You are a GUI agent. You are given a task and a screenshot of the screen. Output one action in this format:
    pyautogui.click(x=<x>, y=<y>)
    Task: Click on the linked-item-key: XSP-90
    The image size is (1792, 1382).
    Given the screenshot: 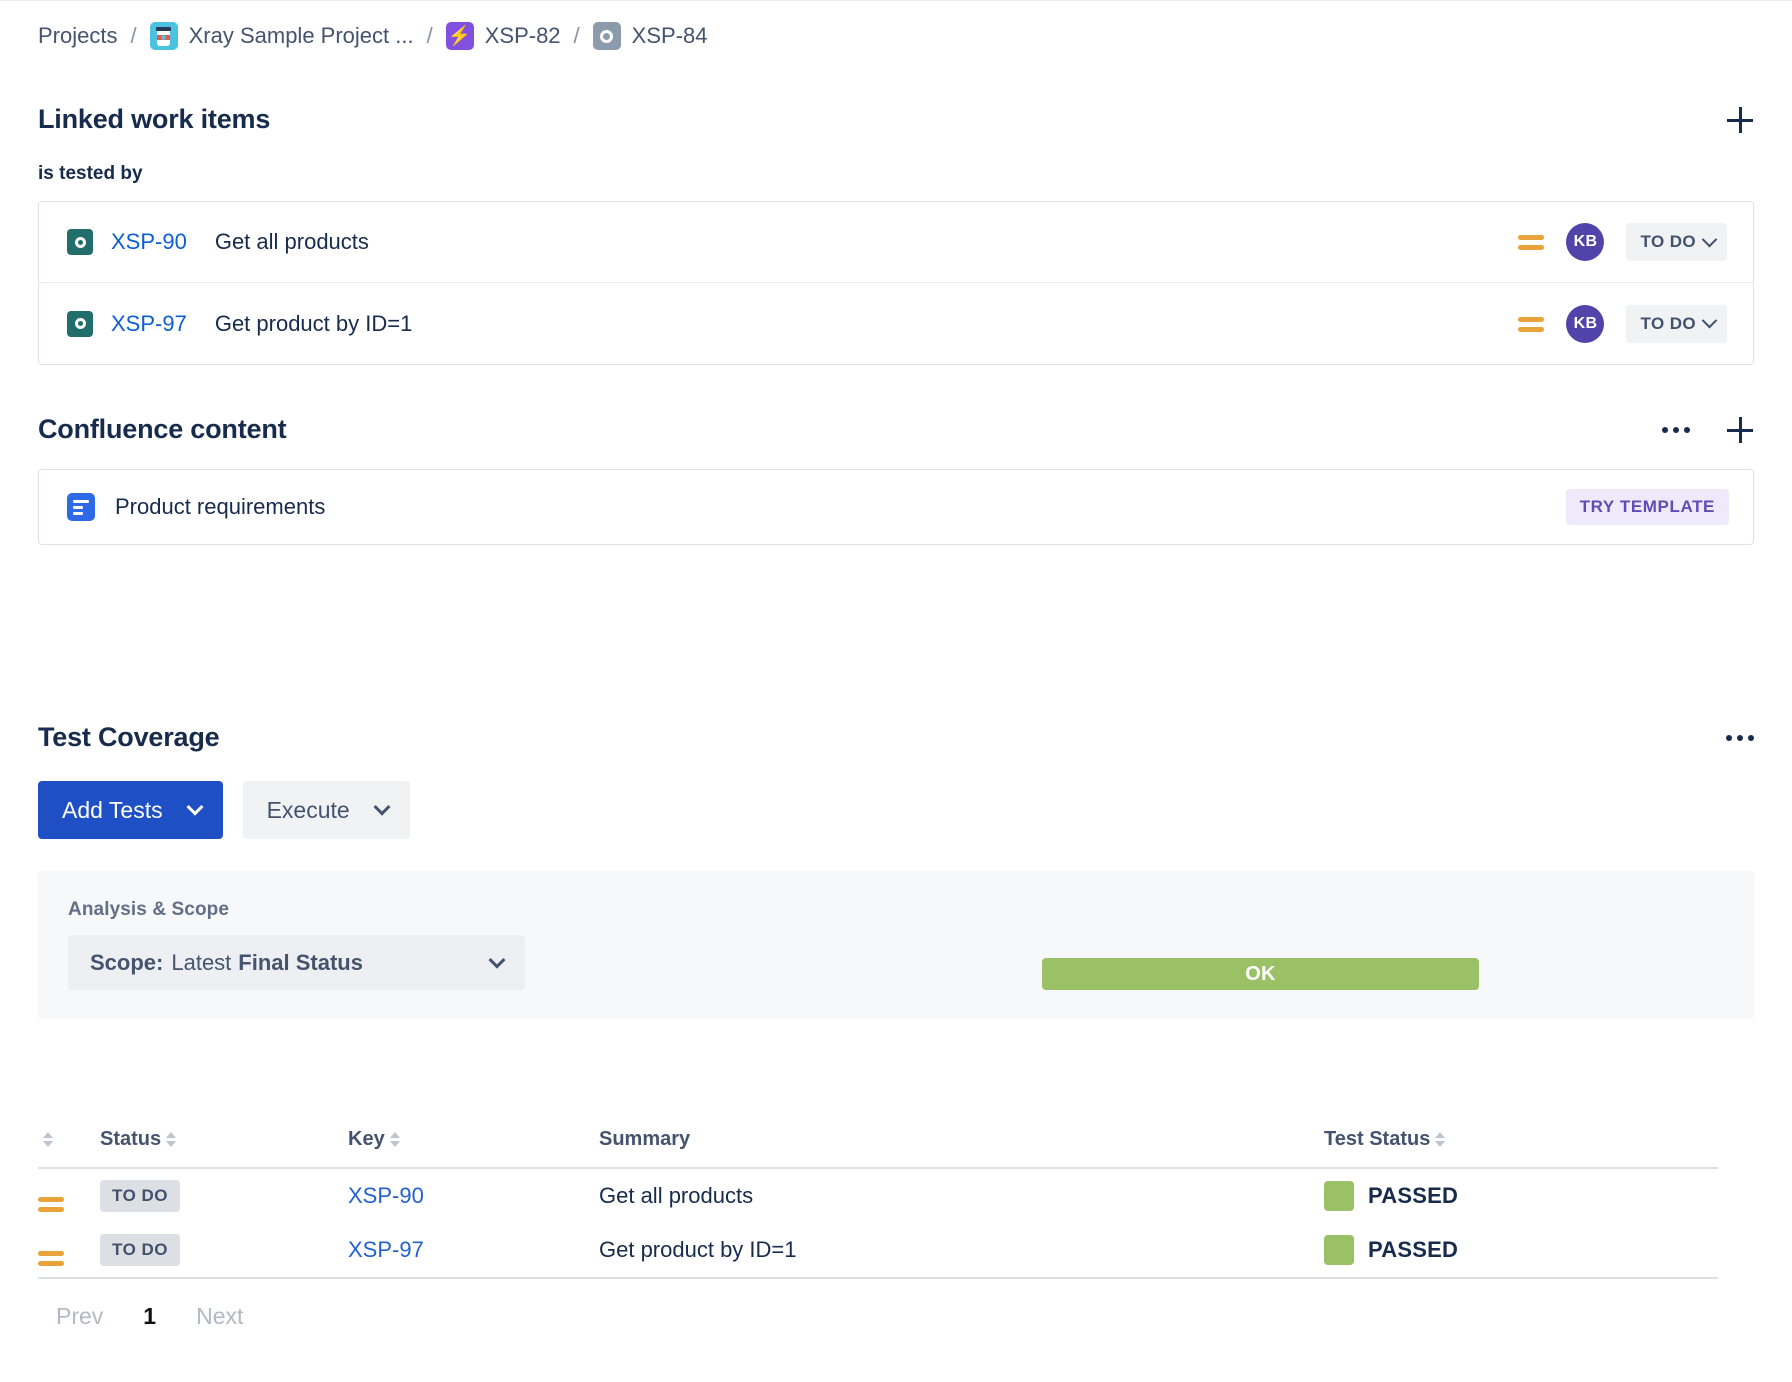 What is the action you would take?
    pyautogui.click(x=149, y=242)
    